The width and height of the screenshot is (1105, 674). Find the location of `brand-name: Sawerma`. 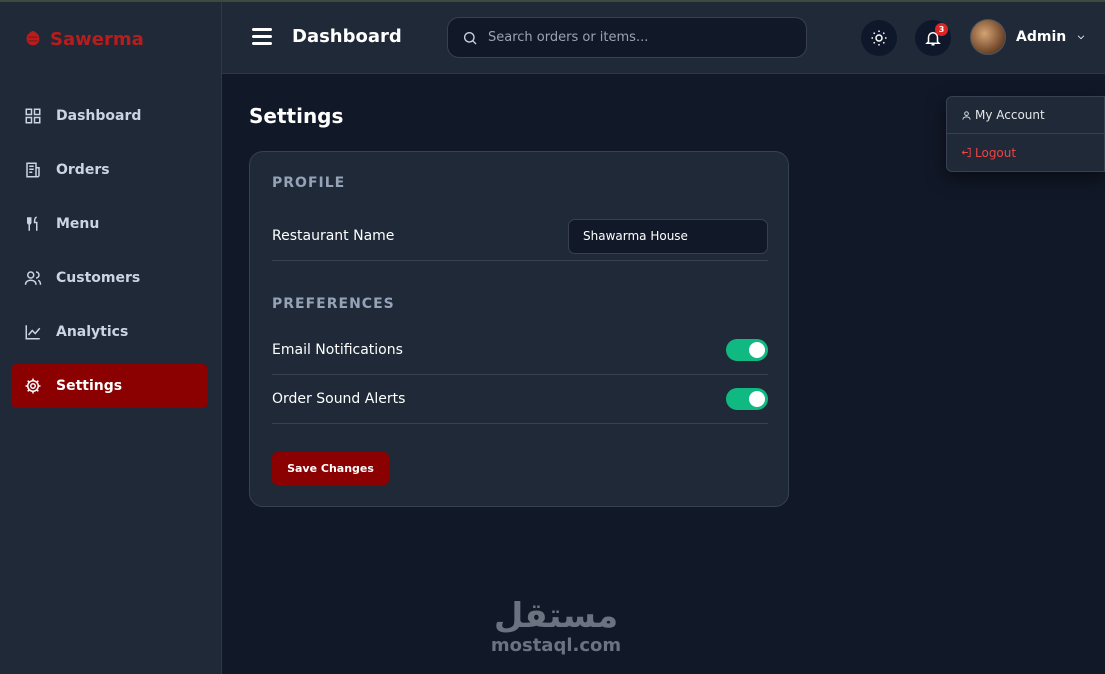

brand-name: Sawerma is located at coordinates (97, 39).